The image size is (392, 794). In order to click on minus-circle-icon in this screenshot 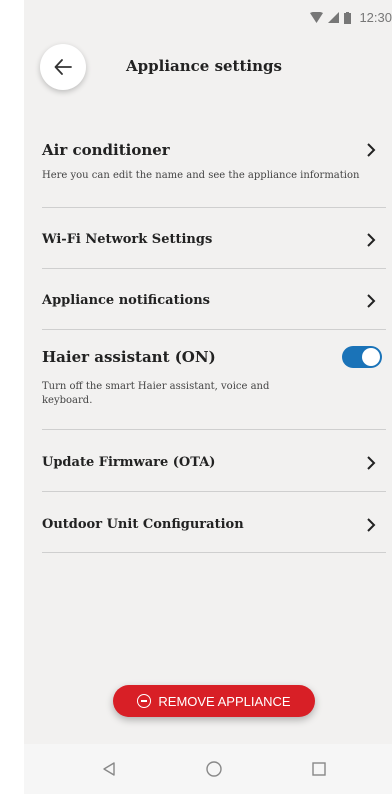, I will do `click(144, 701)`.